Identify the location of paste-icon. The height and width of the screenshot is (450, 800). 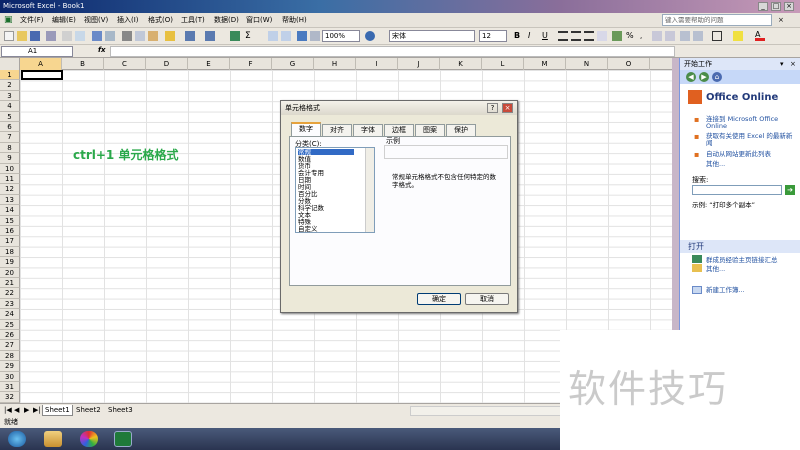
(153, 36).